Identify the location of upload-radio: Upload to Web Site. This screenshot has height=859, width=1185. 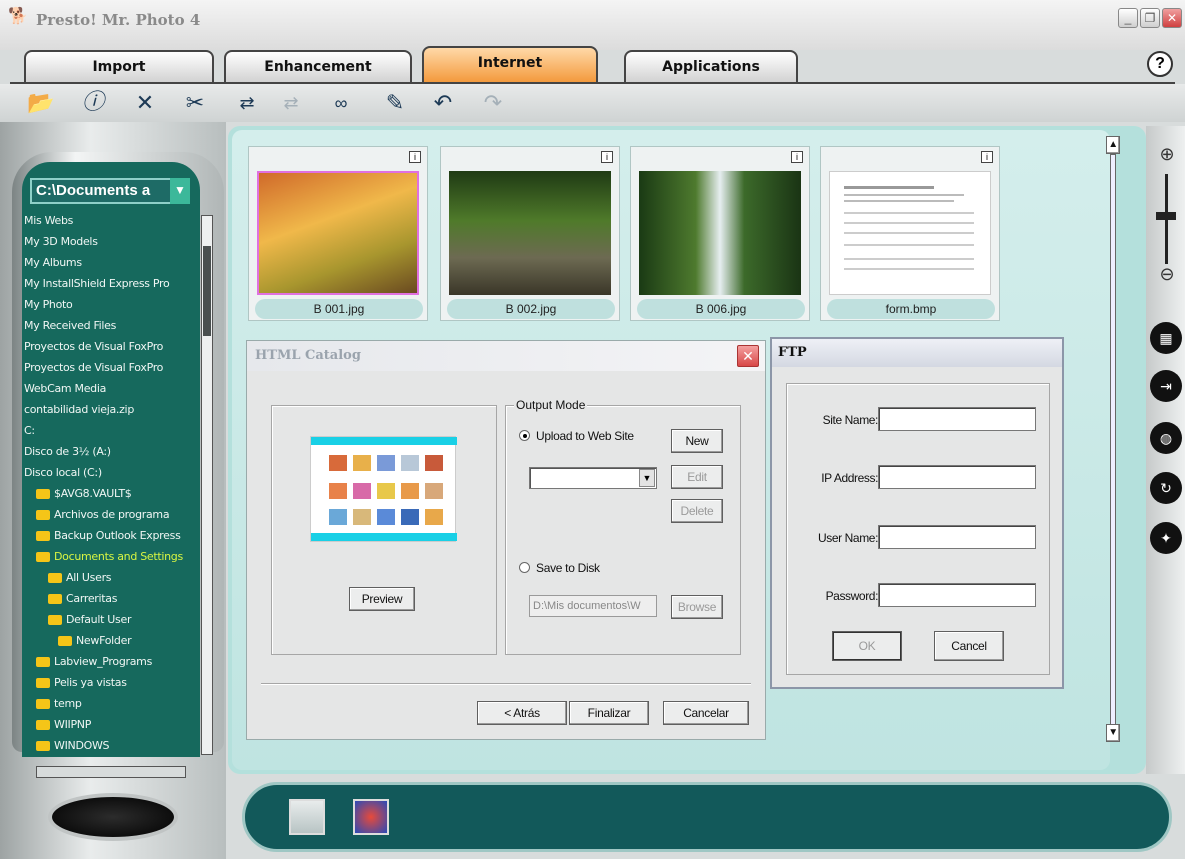
(576, 436).